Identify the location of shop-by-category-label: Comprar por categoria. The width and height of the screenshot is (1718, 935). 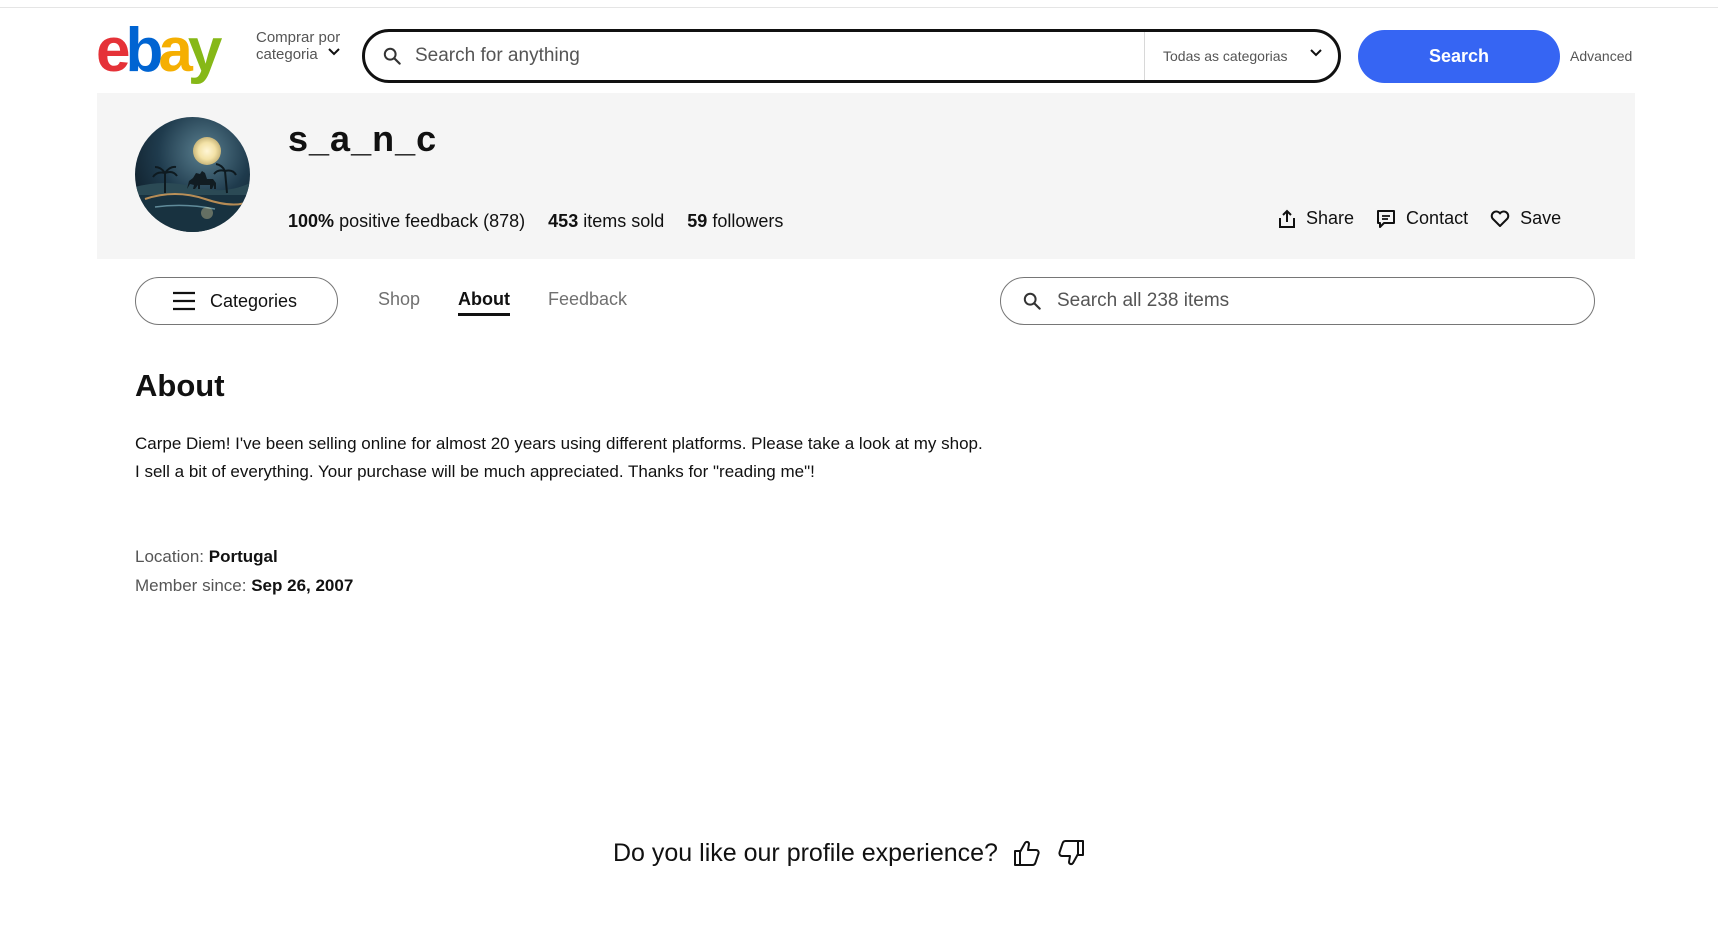
(298, 46).